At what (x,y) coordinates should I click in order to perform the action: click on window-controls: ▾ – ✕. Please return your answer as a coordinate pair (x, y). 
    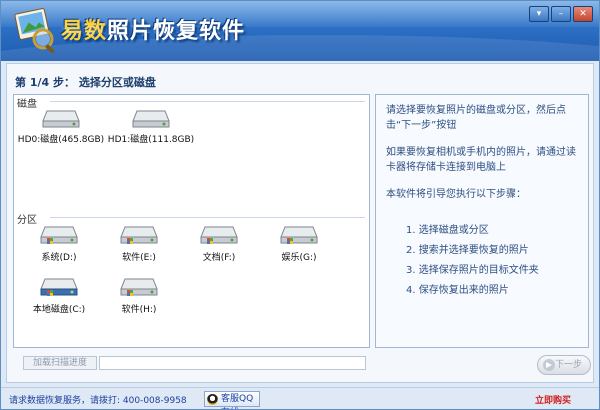
    Looking at the image, I should click on (561, 14).